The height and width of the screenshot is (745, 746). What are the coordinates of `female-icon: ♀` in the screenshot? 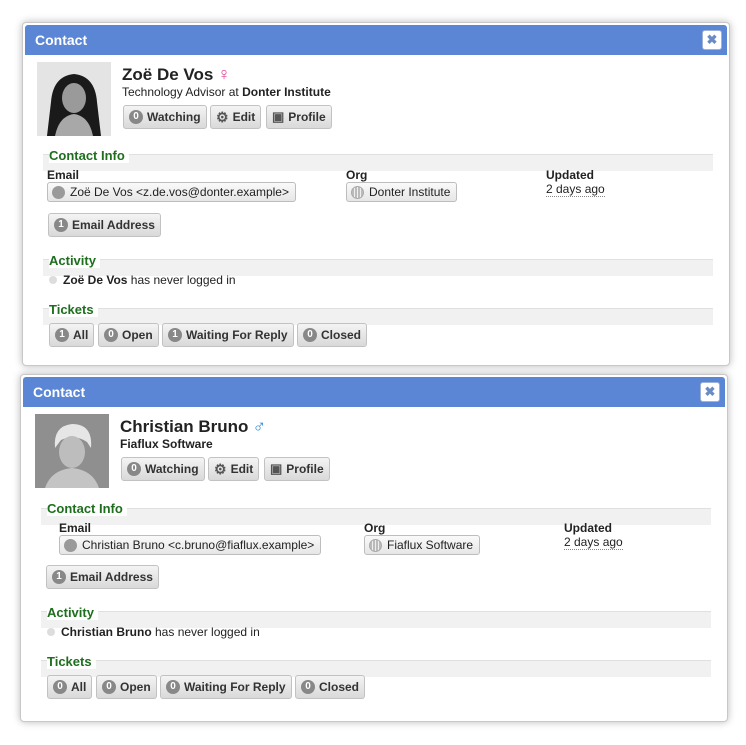 It's located at (224, 74).